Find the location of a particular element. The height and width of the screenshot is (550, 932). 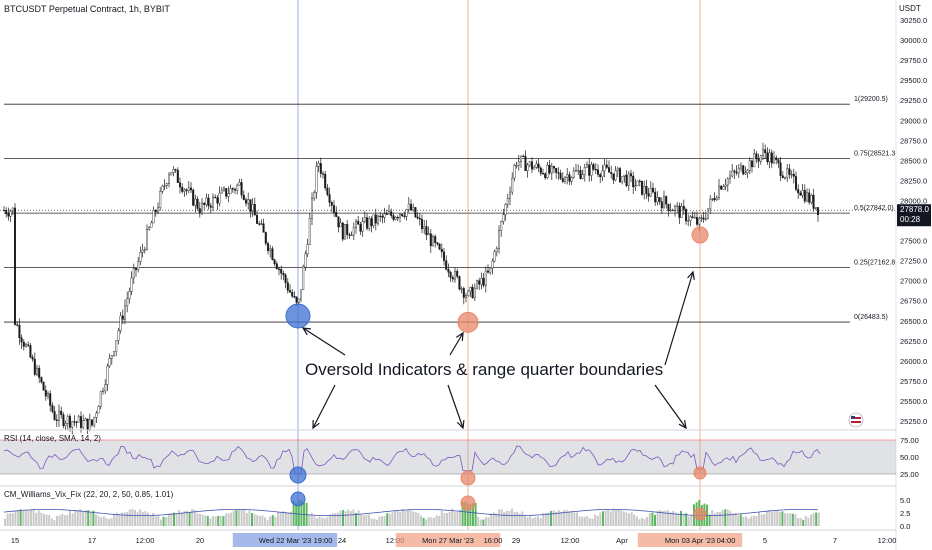

price-tick-label: 29750.0 is located at coordinates (913, 60).